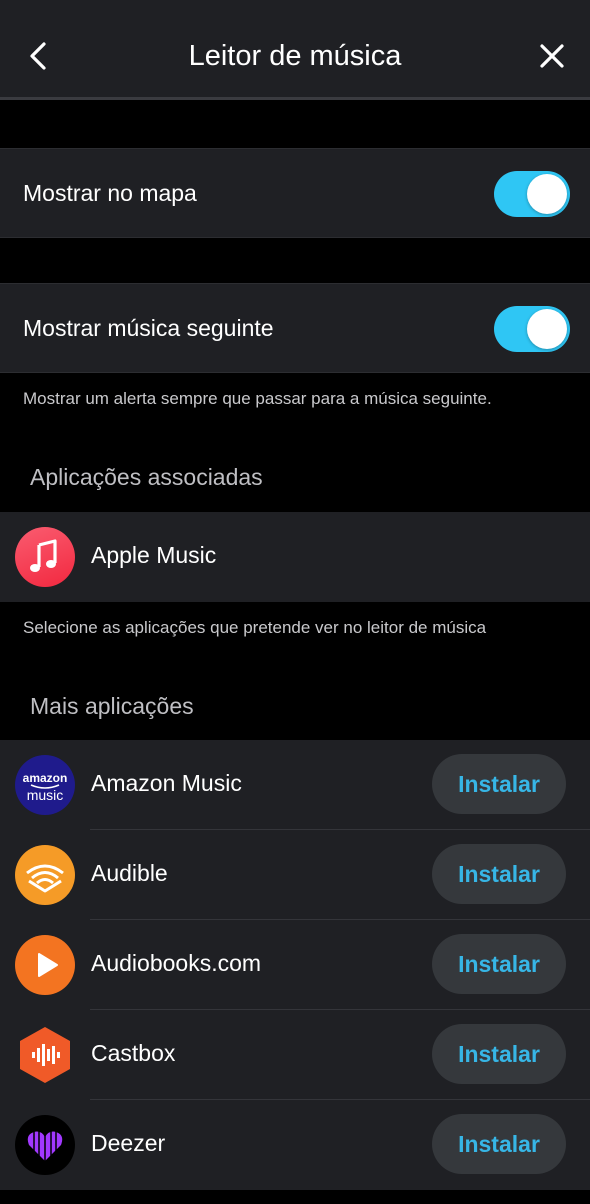 The image size is (590, 1204). What do you see at coordinates (112, 706) in the screenshot?
I see `section-title-more: Mais aplicações` at bounding box center [112, 706].